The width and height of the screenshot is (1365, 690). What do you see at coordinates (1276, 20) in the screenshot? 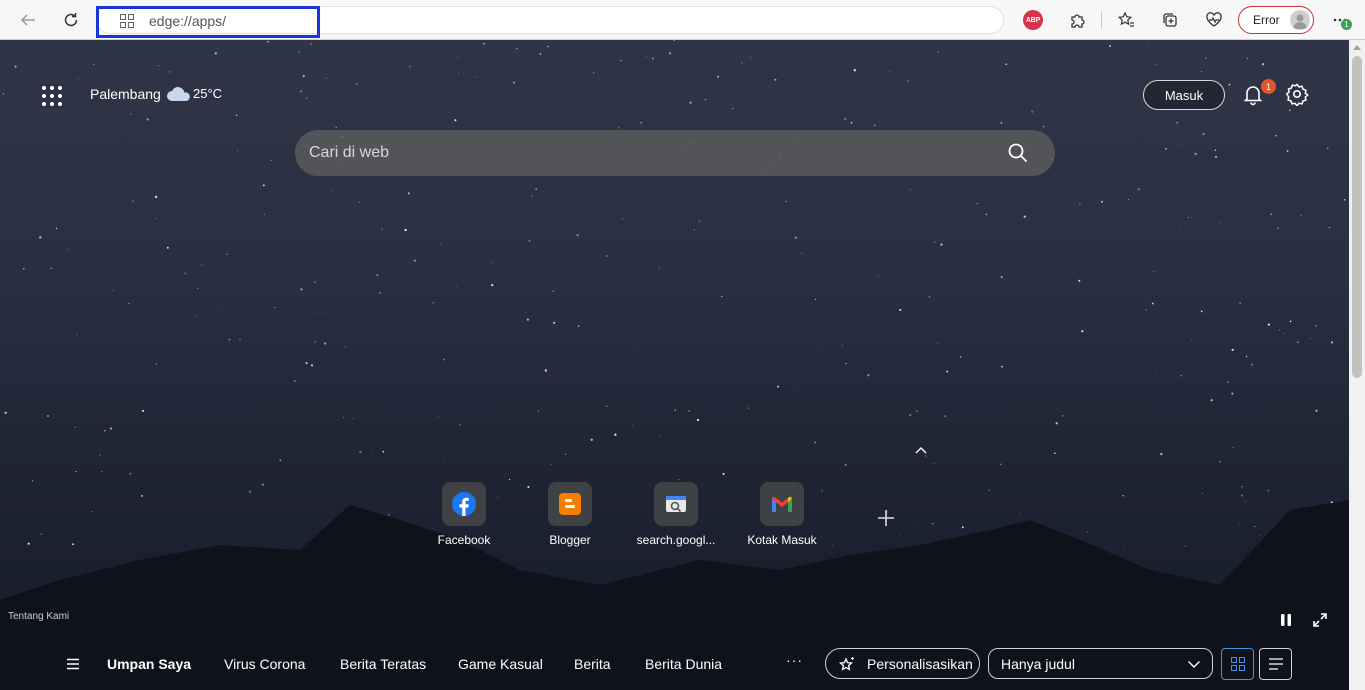
I see `profile-button: Error` at bounding box center [1276, 20].